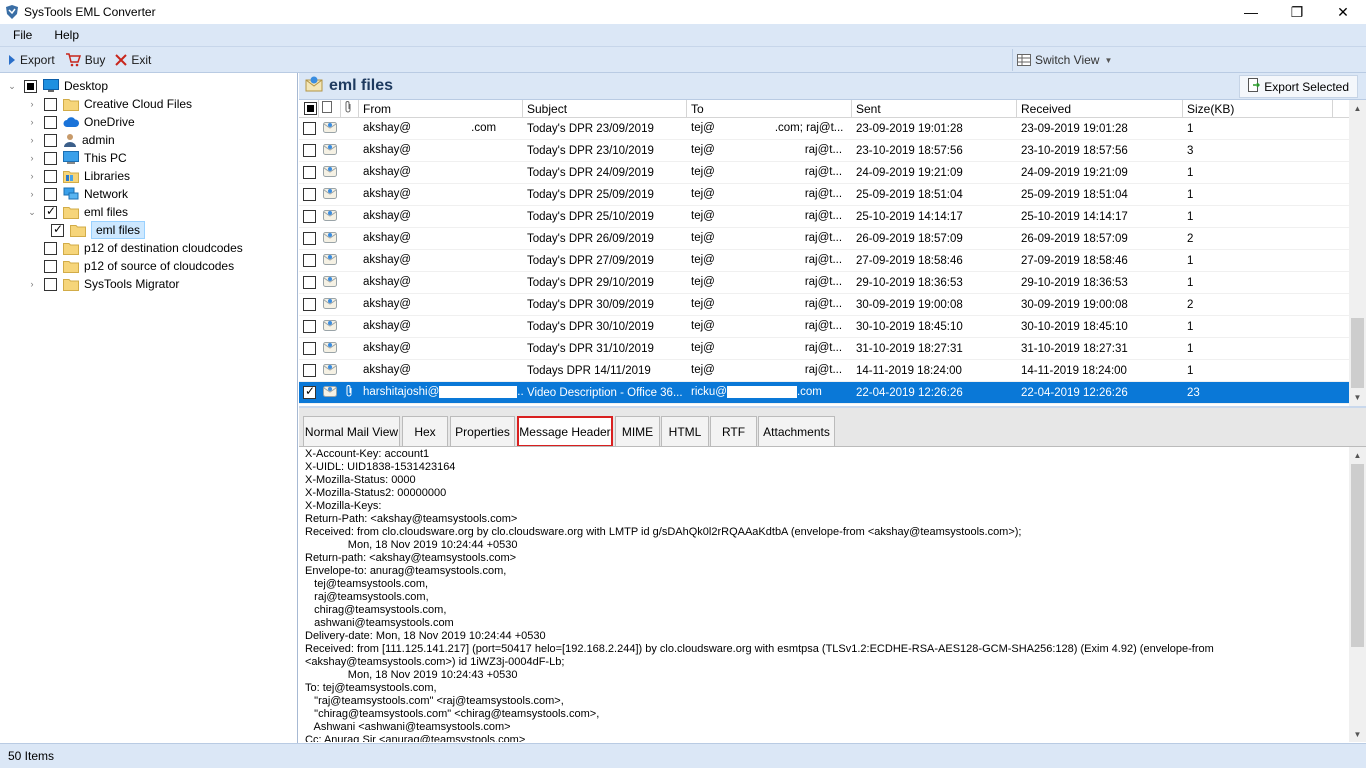 This screenshot has width=1366, height=768. I want to click on column-size: Size(KB), so click(1258, 109).